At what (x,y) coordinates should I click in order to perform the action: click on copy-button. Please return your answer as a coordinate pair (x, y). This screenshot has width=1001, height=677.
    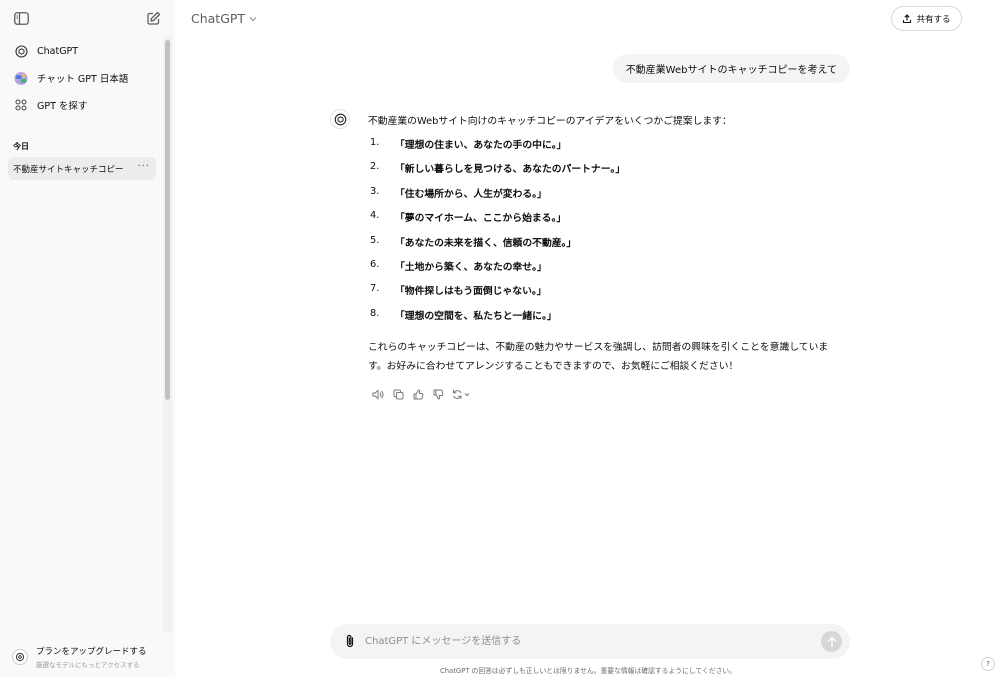
    Looking at the image, I should click on (398, 394).